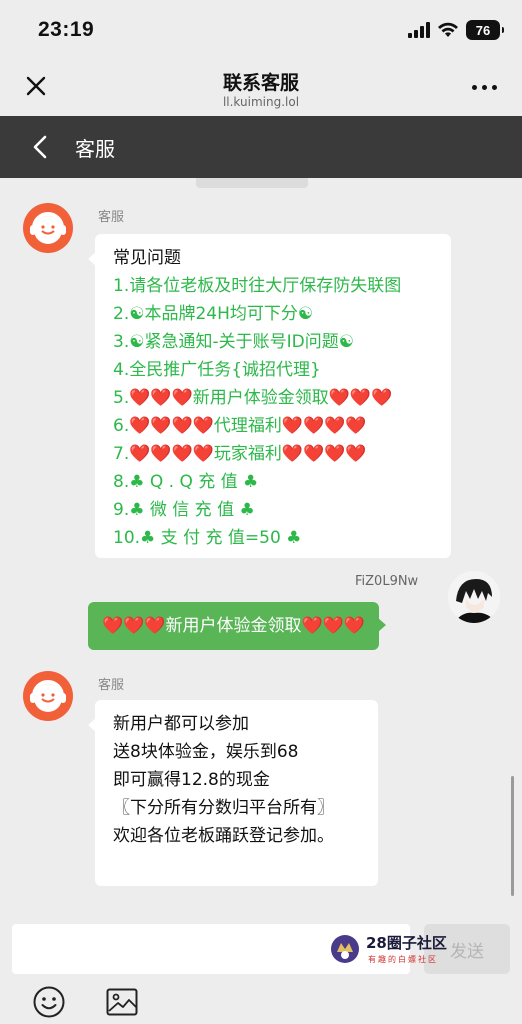  Describe the element at coordinates (273, 398) in the screenshot. I see `faq-link-5: 5.❤️❤️❤️新用户体验金领取❤️❤️❤️` at that location.